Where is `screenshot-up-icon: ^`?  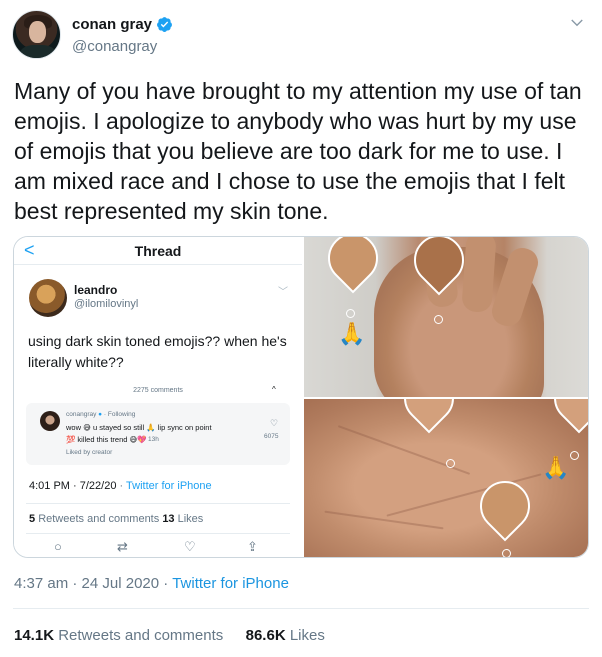
screenshot-up-icon: ^ is located at coordinates (274, 389).